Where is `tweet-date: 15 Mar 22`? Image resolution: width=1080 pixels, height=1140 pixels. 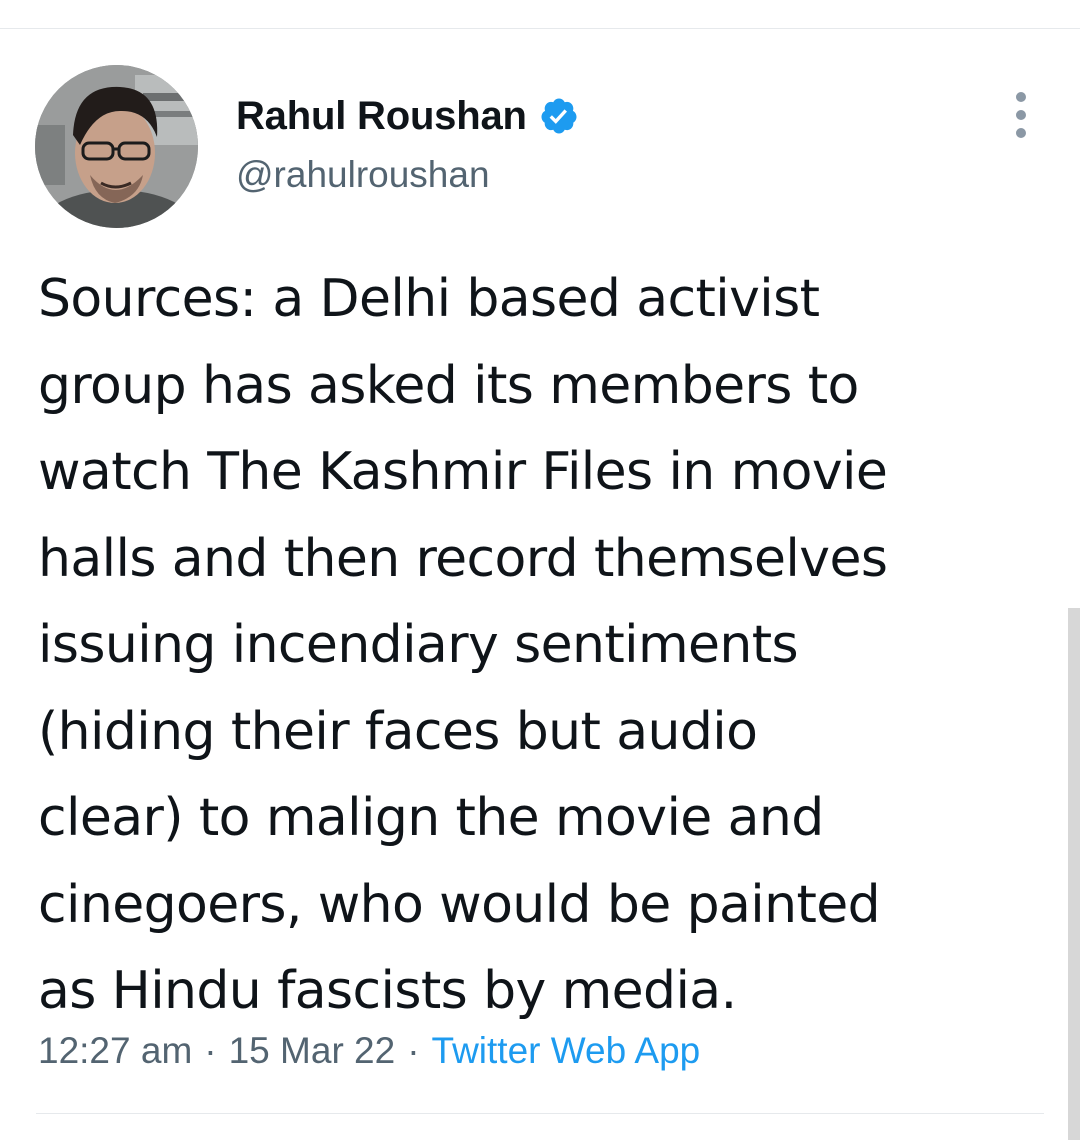 tweet-date: 15 Mar 22 is located at coordinates (312, 1050).